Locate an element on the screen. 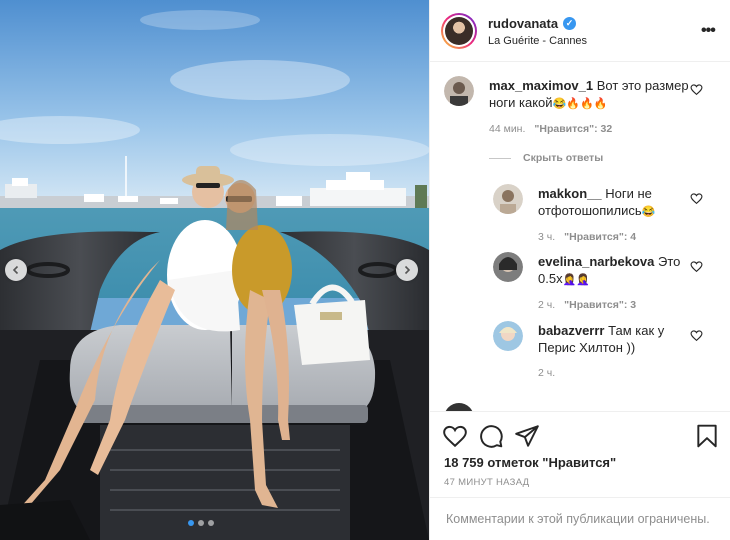 Image resolution: width=730 pixels, height=540 pixels. comment-username: makkon__ is located at coordinates (570, 193).